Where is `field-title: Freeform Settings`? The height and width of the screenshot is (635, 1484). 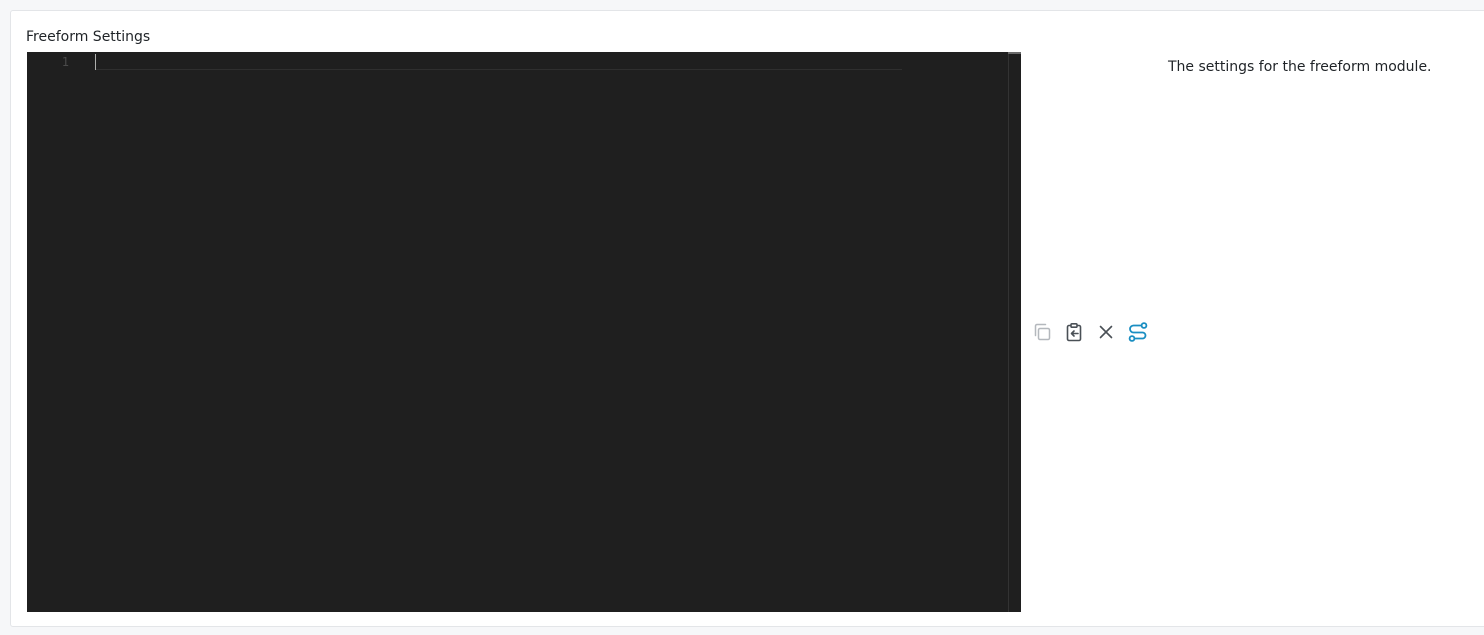 field-title: Freeform Settings is located at coordinates (88, 37).